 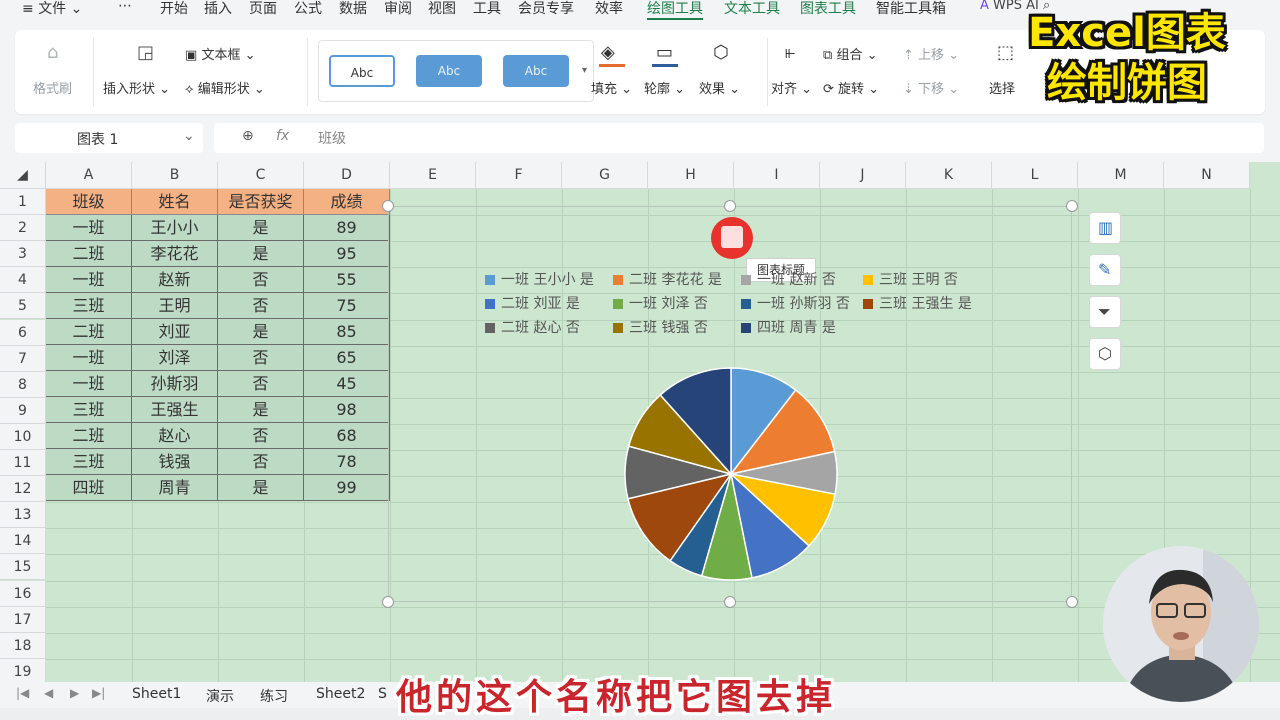 What do you see at coordinates (175, 410) in the screenshot?
I see `table-cell: 王强生` at bounding box center [175, 410].